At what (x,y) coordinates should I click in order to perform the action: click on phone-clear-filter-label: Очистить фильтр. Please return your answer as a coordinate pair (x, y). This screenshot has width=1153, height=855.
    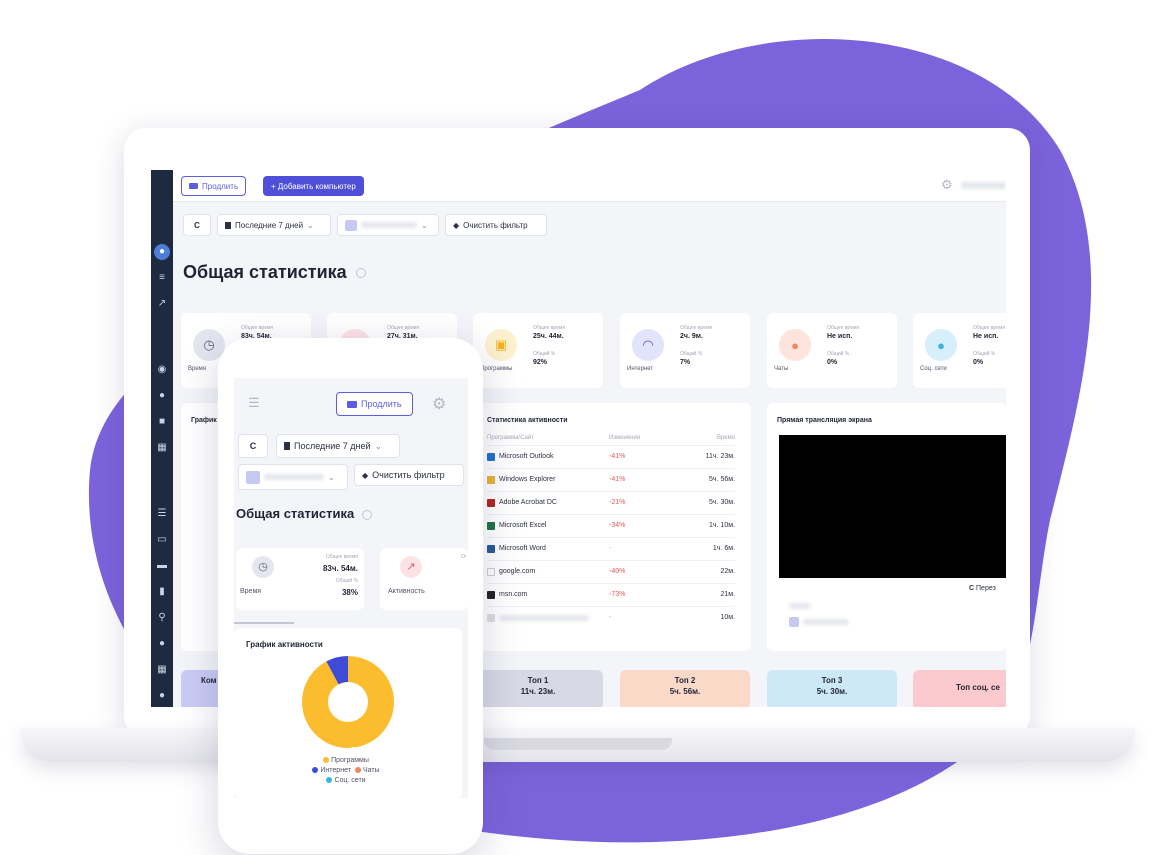
    Looking at the image, I should click on (408, 475).